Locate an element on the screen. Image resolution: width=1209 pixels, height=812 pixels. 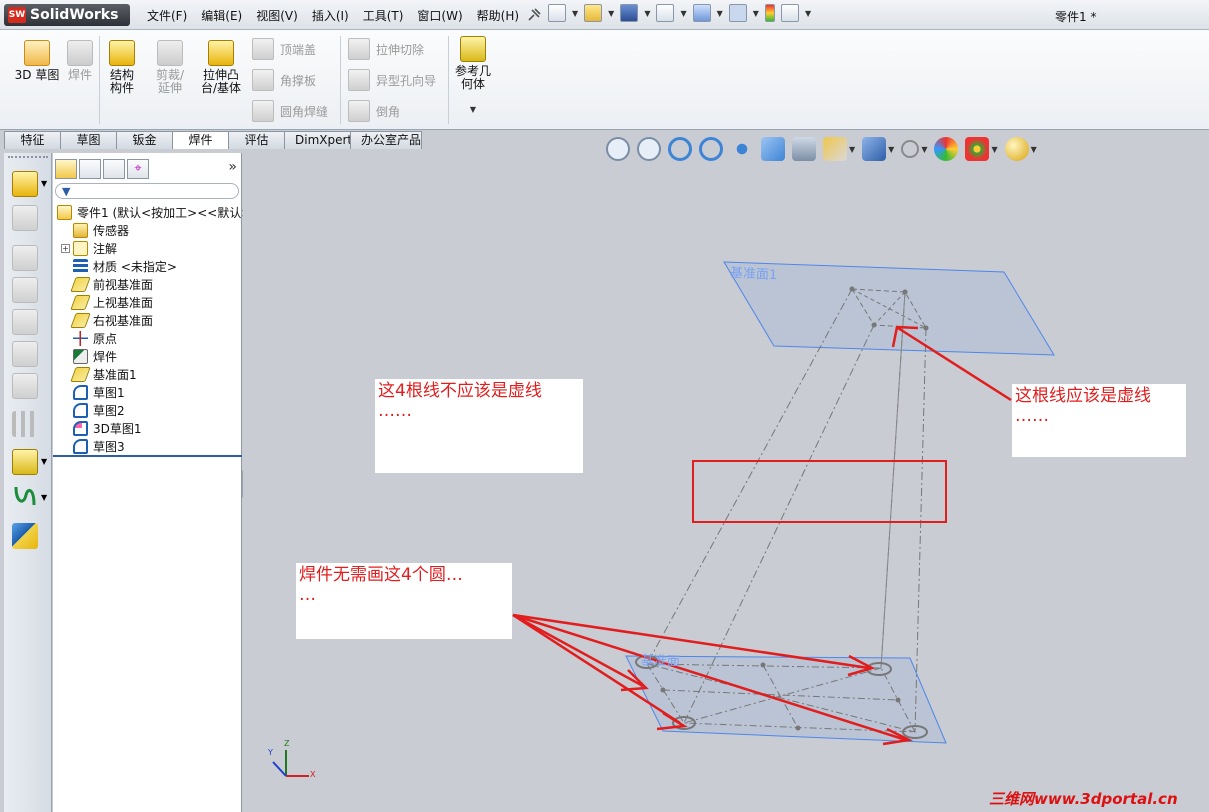
tab-sheet-metal: 钣金 is located at coordinates (144, 140).